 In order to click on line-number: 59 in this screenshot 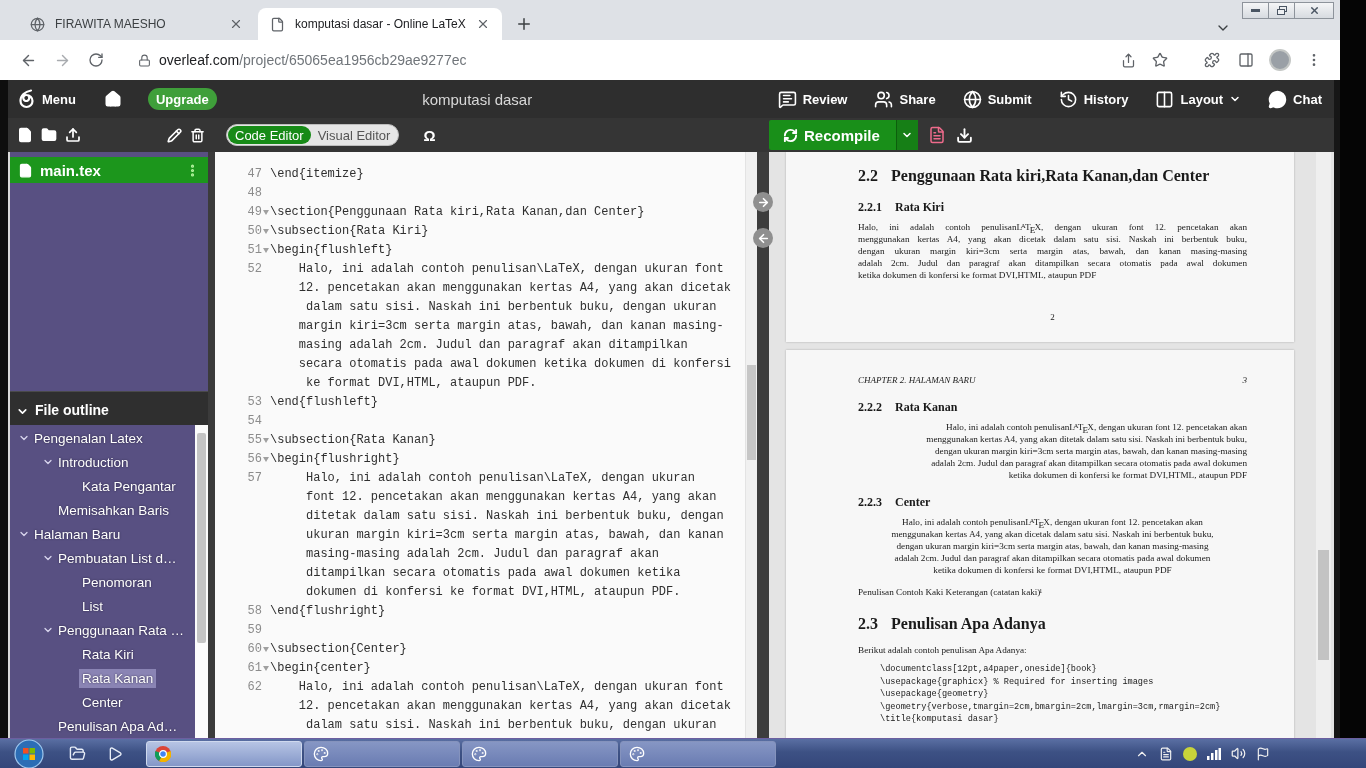, I will do `click(254, 630)`.